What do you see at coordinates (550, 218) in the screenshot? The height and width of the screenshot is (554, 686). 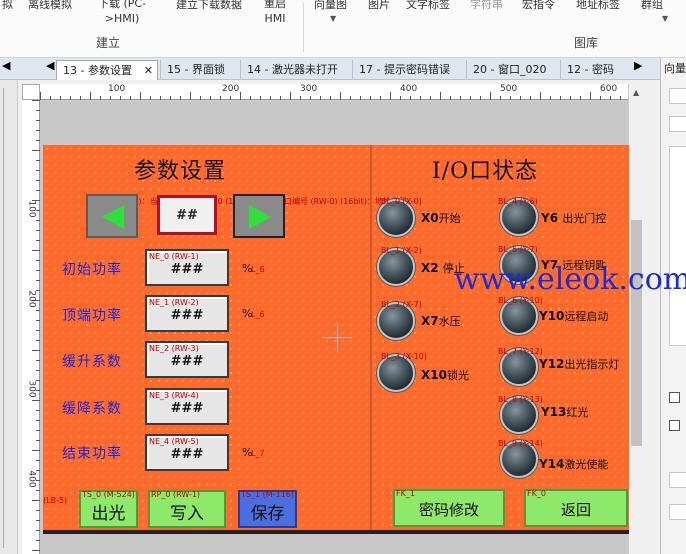 I see `io-code: Y6` at bounding box center [550, 218].